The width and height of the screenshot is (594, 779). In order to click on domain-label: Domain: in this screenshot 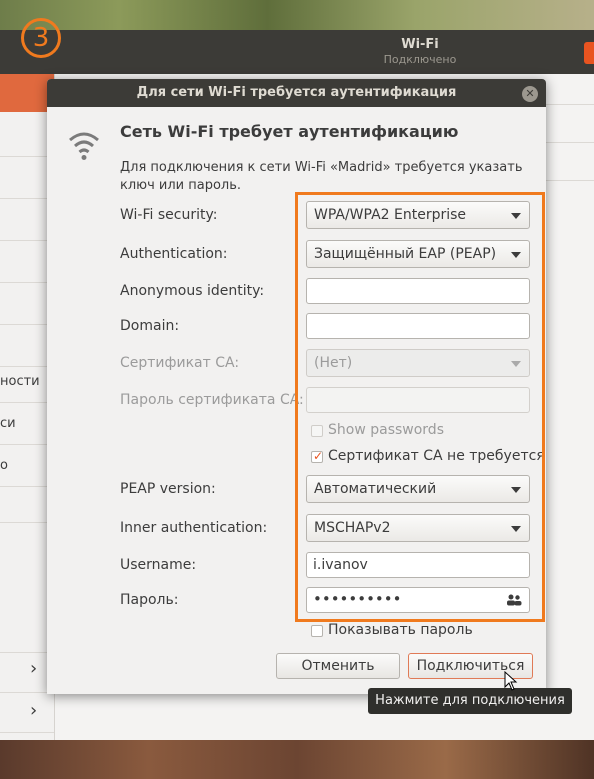, I will do `click(150, 326)`.